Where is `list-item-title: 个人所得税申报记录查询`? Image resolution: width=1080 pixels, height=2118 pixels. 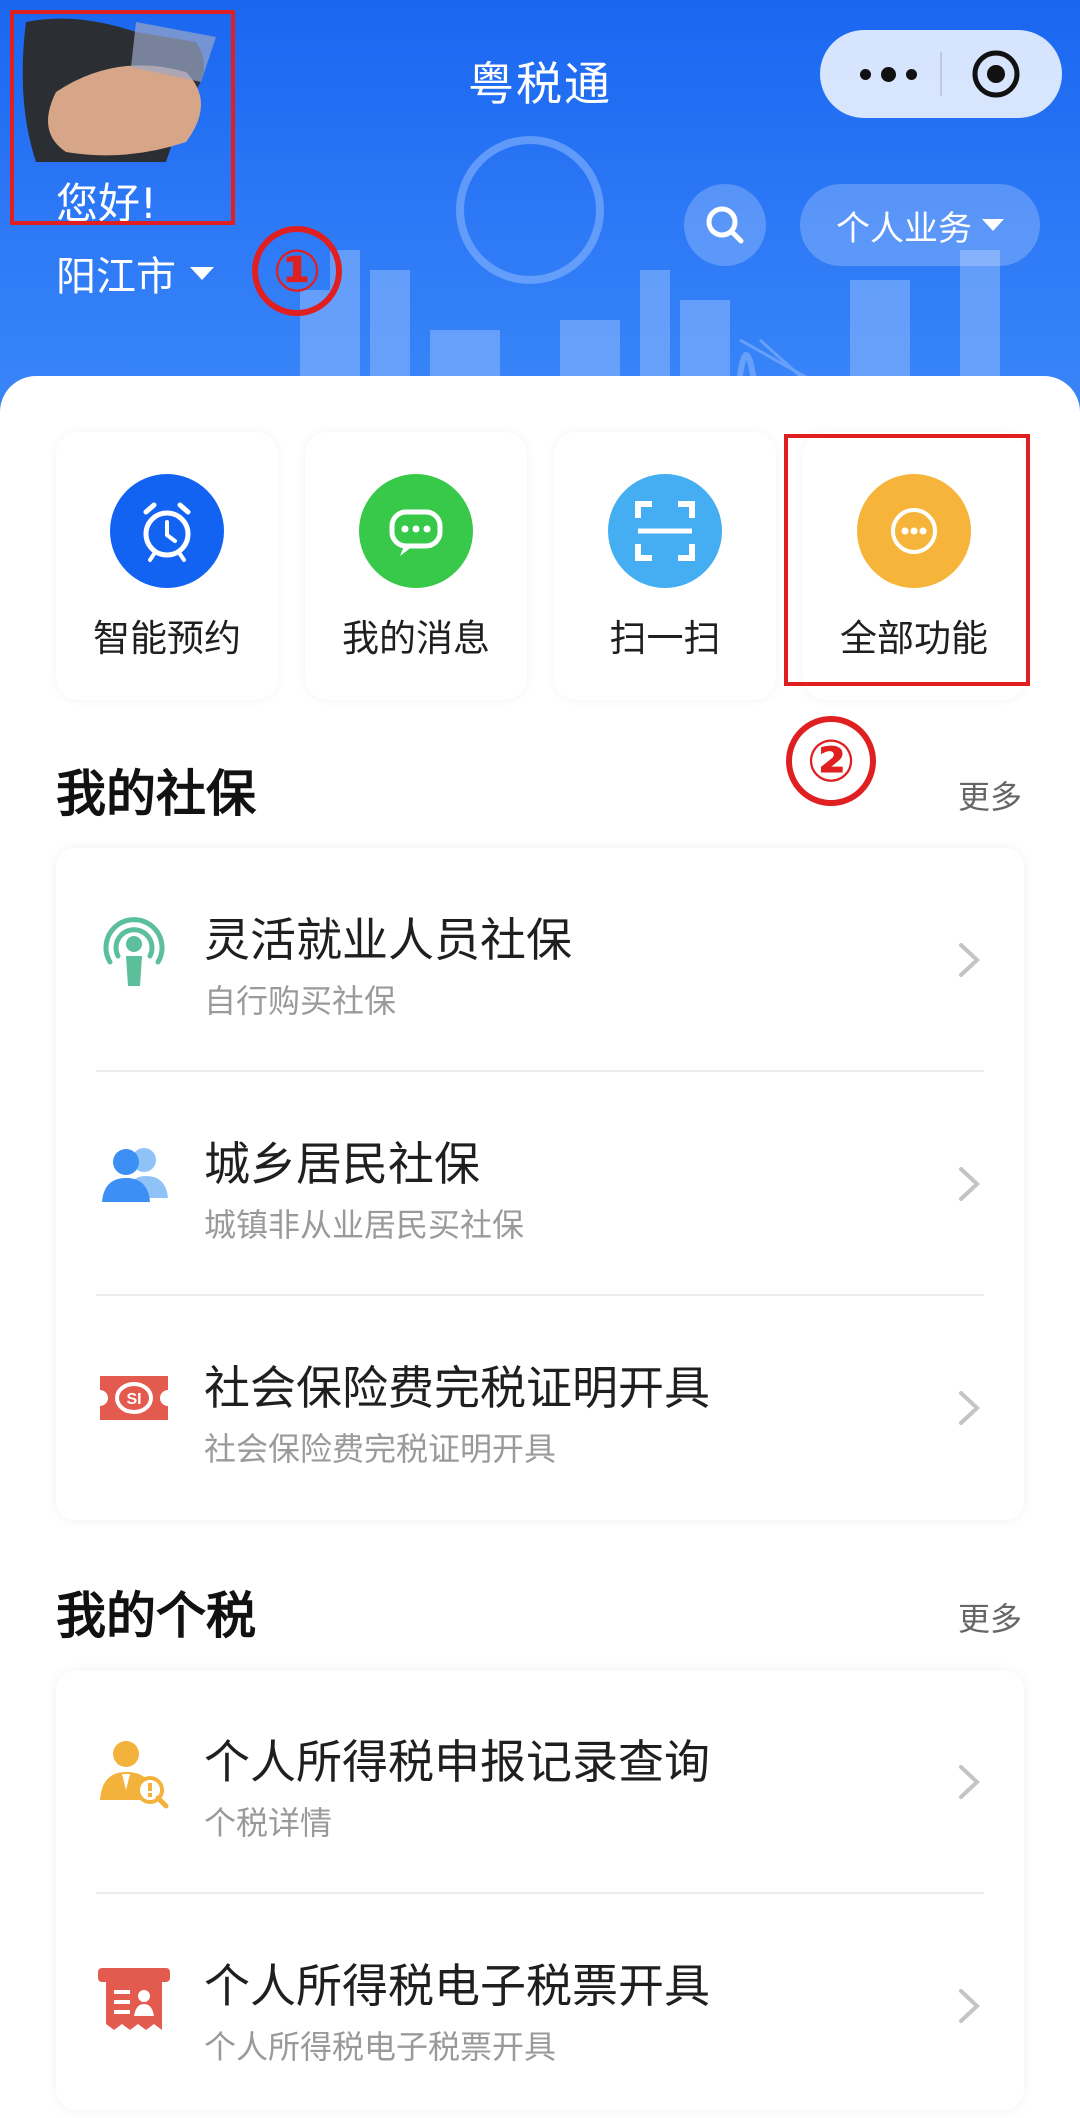 list-item-title: 个人所得税申报记录查询 is located at coordinates (457, 1762).